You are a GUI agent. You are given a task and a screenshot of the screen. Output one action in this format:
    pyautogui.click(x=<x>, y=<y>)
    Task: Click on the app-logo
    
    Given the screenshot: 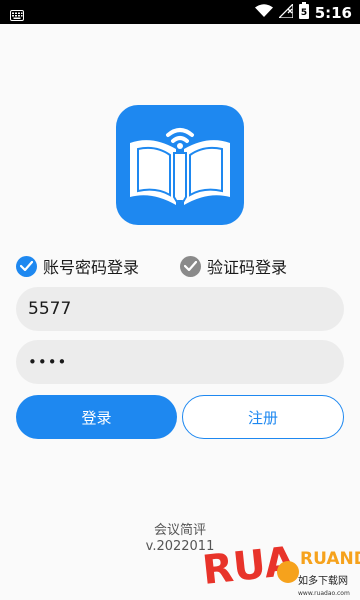 What is the action you would take?
    pyautogui.click(x=180, y=165)
    